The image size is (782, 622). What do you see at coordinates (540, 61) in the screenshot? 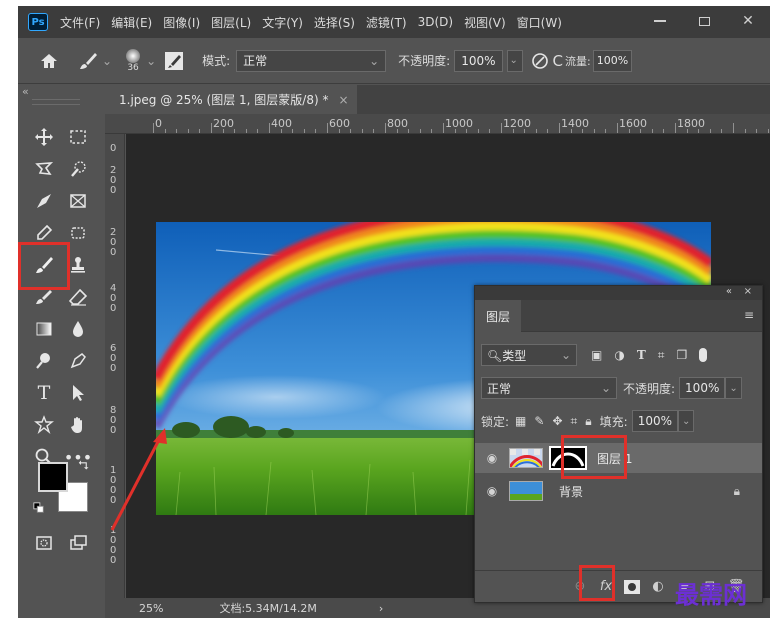
I see `pressure-opacity-button` at bounding box center [540, 61].